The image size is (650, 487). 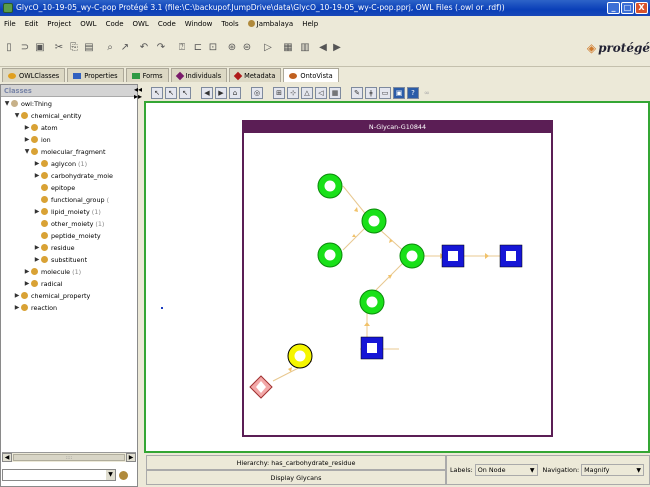 I want to click on nav-prev-icon: ◀, so click(x=323, y=48).